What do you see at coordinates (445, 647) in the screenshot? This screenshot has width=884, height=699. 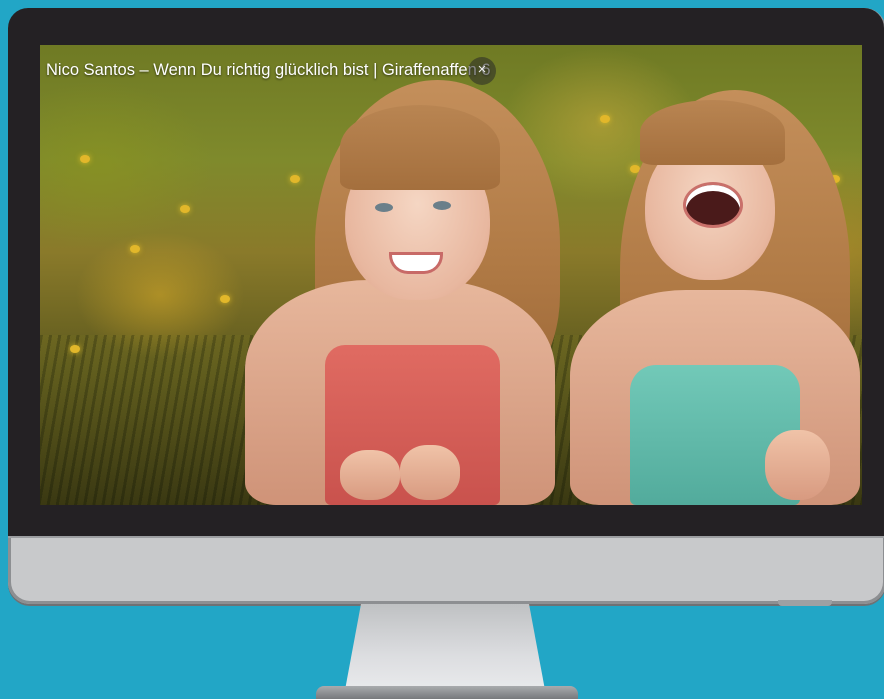 I see `monitor-stand-neck` at bounding box center [445, 647].